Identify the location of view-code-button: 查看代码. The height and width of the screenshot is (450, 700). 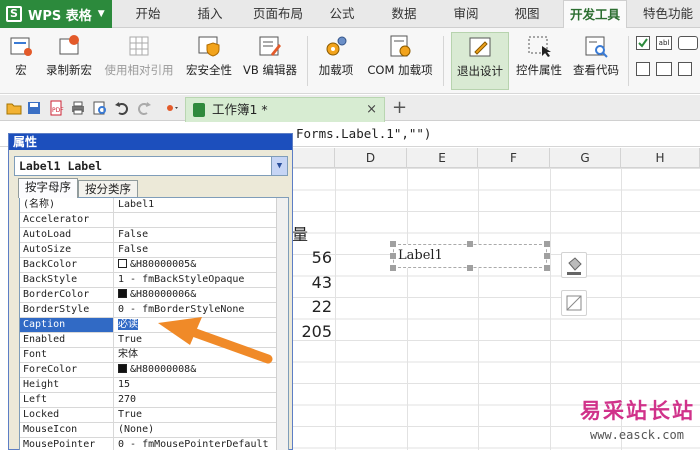
(596, 61).